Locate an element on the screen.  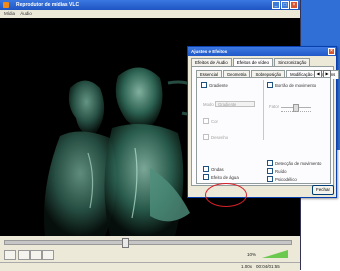
psychedelic-label: Psicodélico is located at coordinates (286, 179).